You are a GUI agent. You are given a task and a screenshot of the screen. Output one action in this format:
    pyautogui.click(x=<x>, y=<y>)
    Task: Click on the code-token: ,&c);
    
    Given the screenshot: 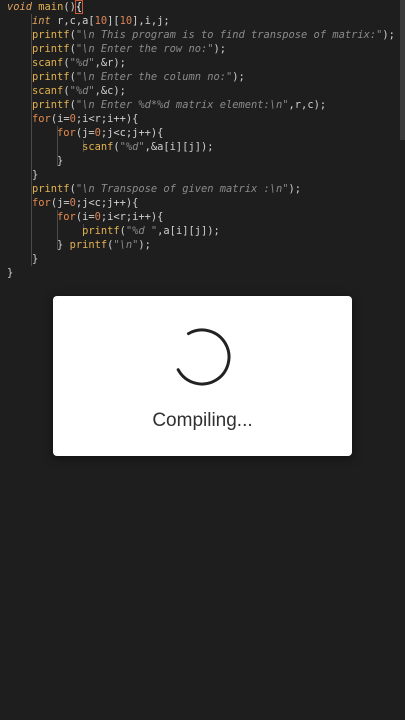 What is the action you would take?
    pyautogui.click(x=110, y=91)
    